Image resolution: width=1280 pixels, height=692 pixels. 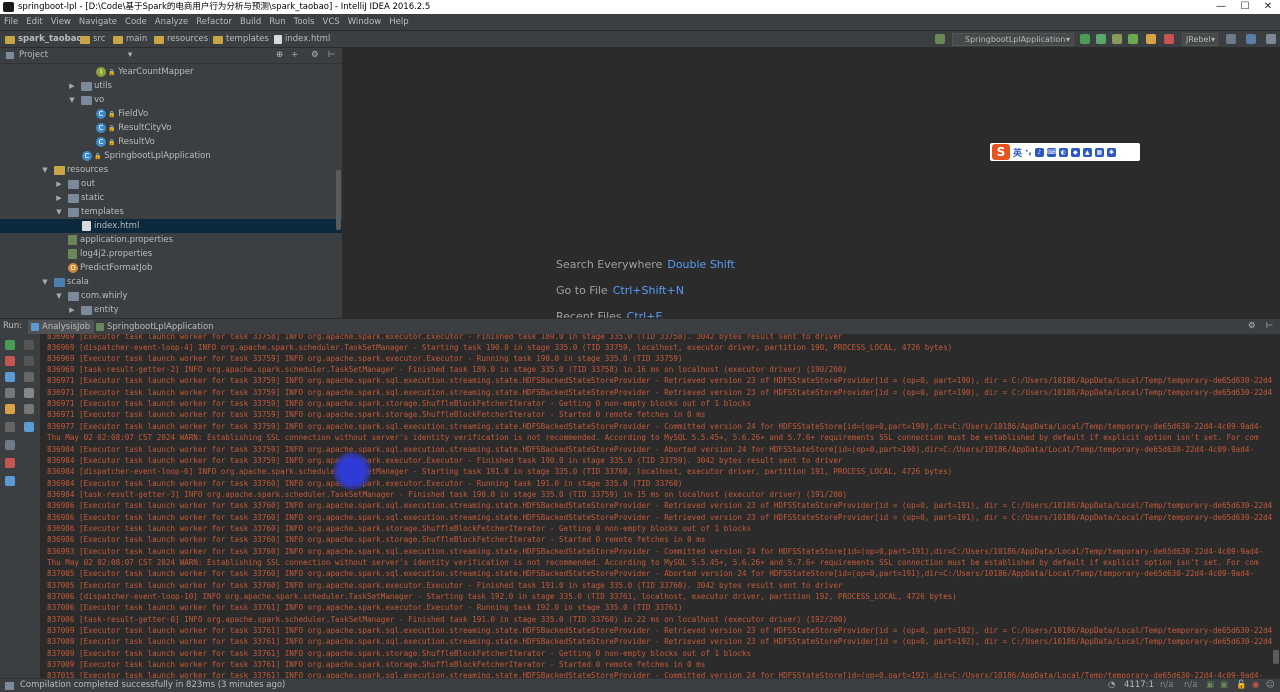 I want to click on breadcrumb-index-html: index.html, so click(x=302, y=39).